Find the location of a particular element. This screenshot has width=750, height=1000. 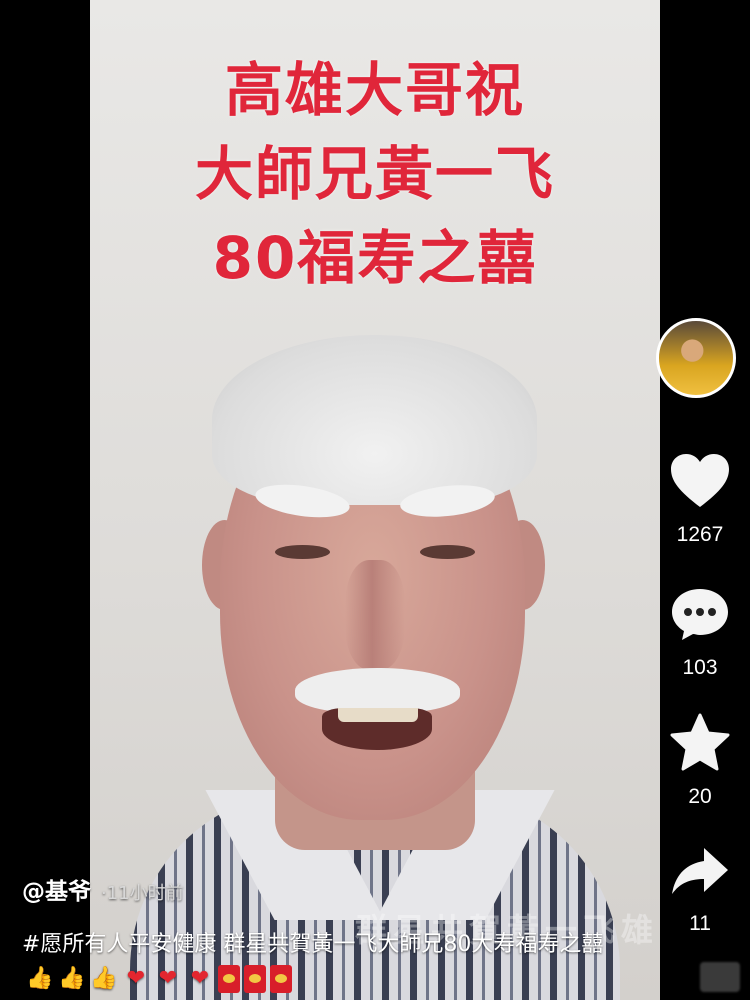

author-line: @基爷 ·11小时前 is located at coordinates (342, 893).